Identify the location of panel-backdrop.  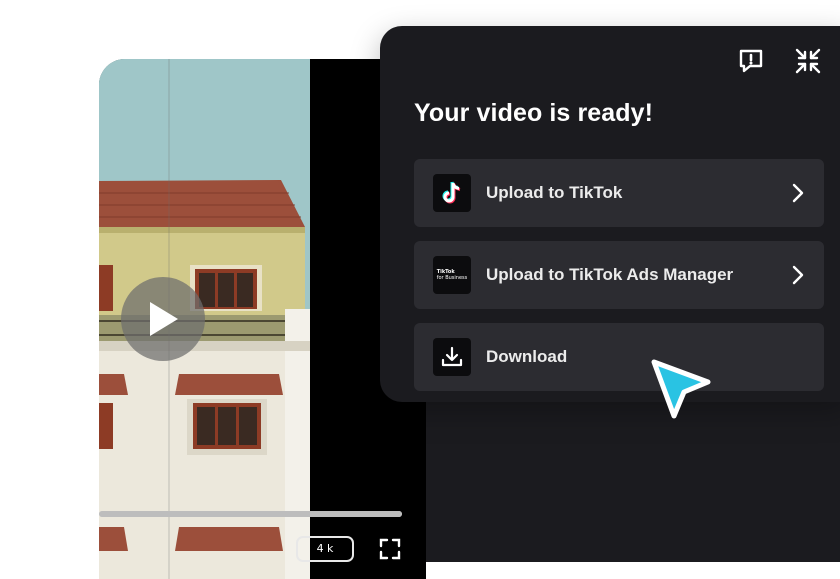
(633, 482).